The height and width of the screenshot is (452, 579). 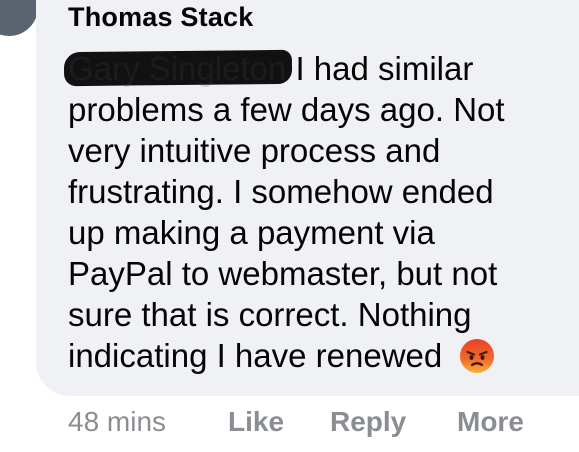 I want to click on comment-line: indicating I have renewed, so click(x=318, y=355).